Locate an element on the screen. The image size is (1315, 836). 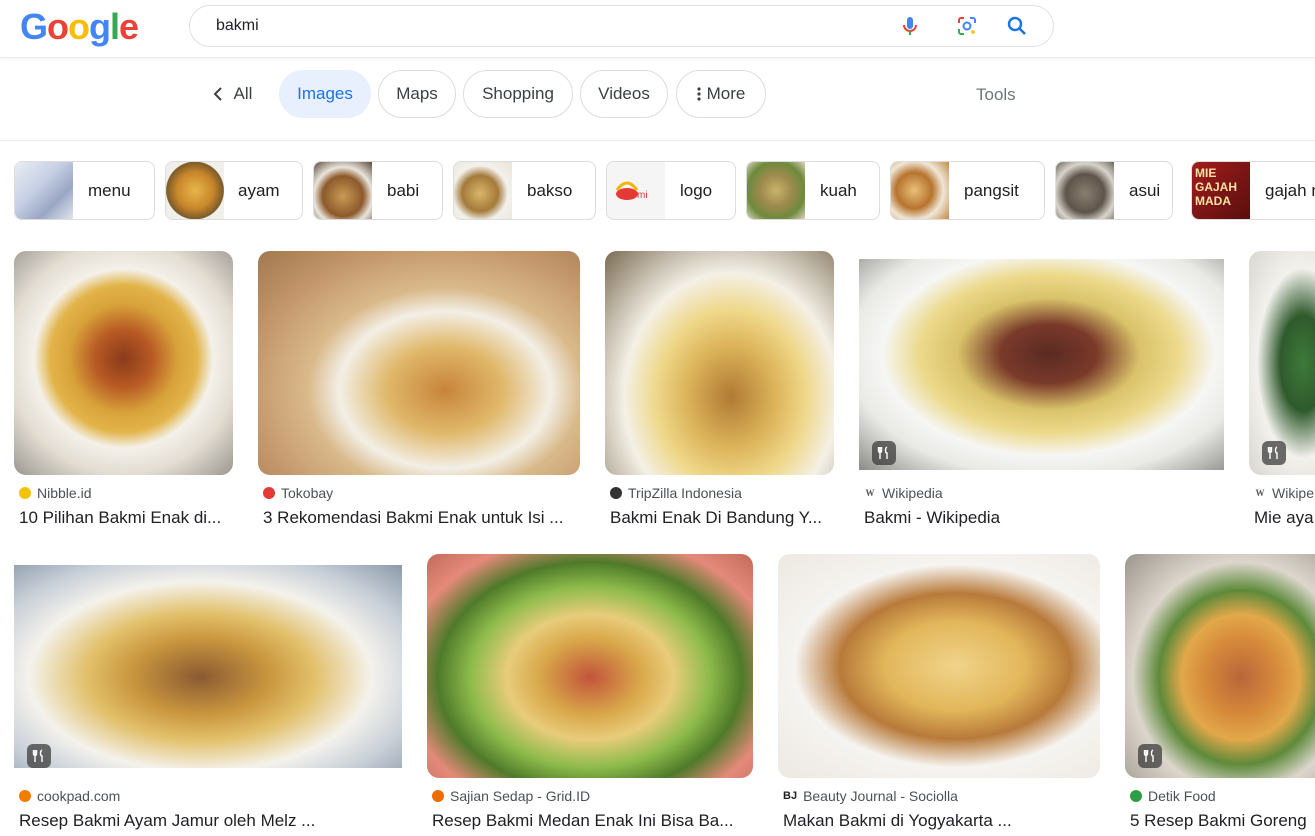
result-source: Sajian Sedap - Grid.ID is located at coordinates (511, 796).